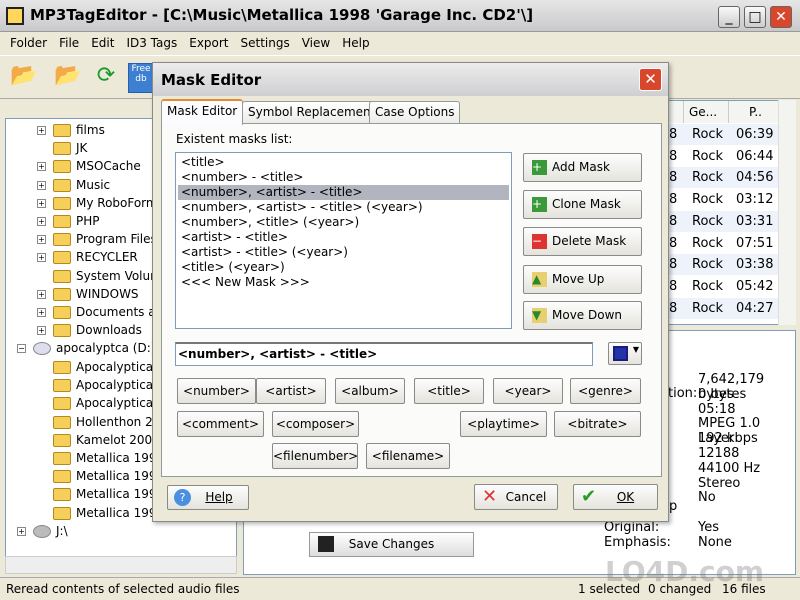  What do you see at coordinates (315, 456) in the screenshot?
I see `tag-button-filenumber: <filenumber>` at bounding box center [315, 456].